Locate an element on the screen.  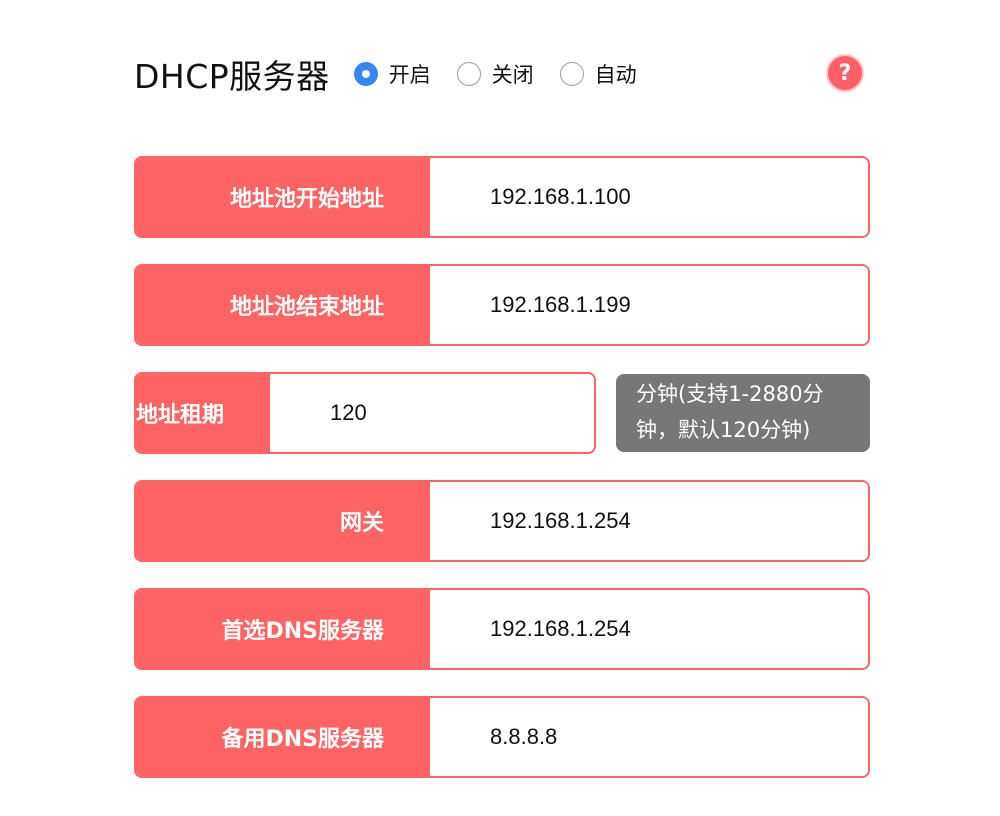
lease-input is located at coordinates (432, 413).